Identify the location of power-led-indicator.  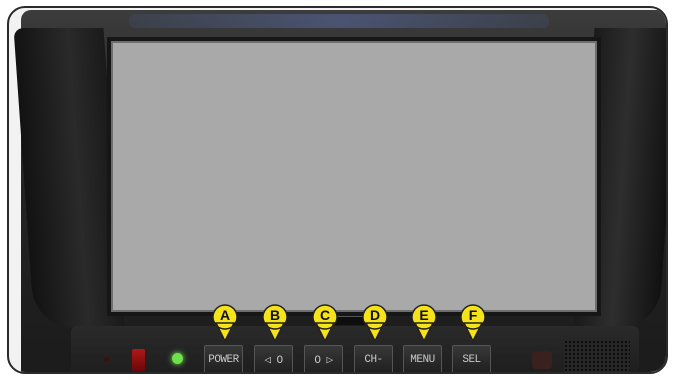
(177, 358).